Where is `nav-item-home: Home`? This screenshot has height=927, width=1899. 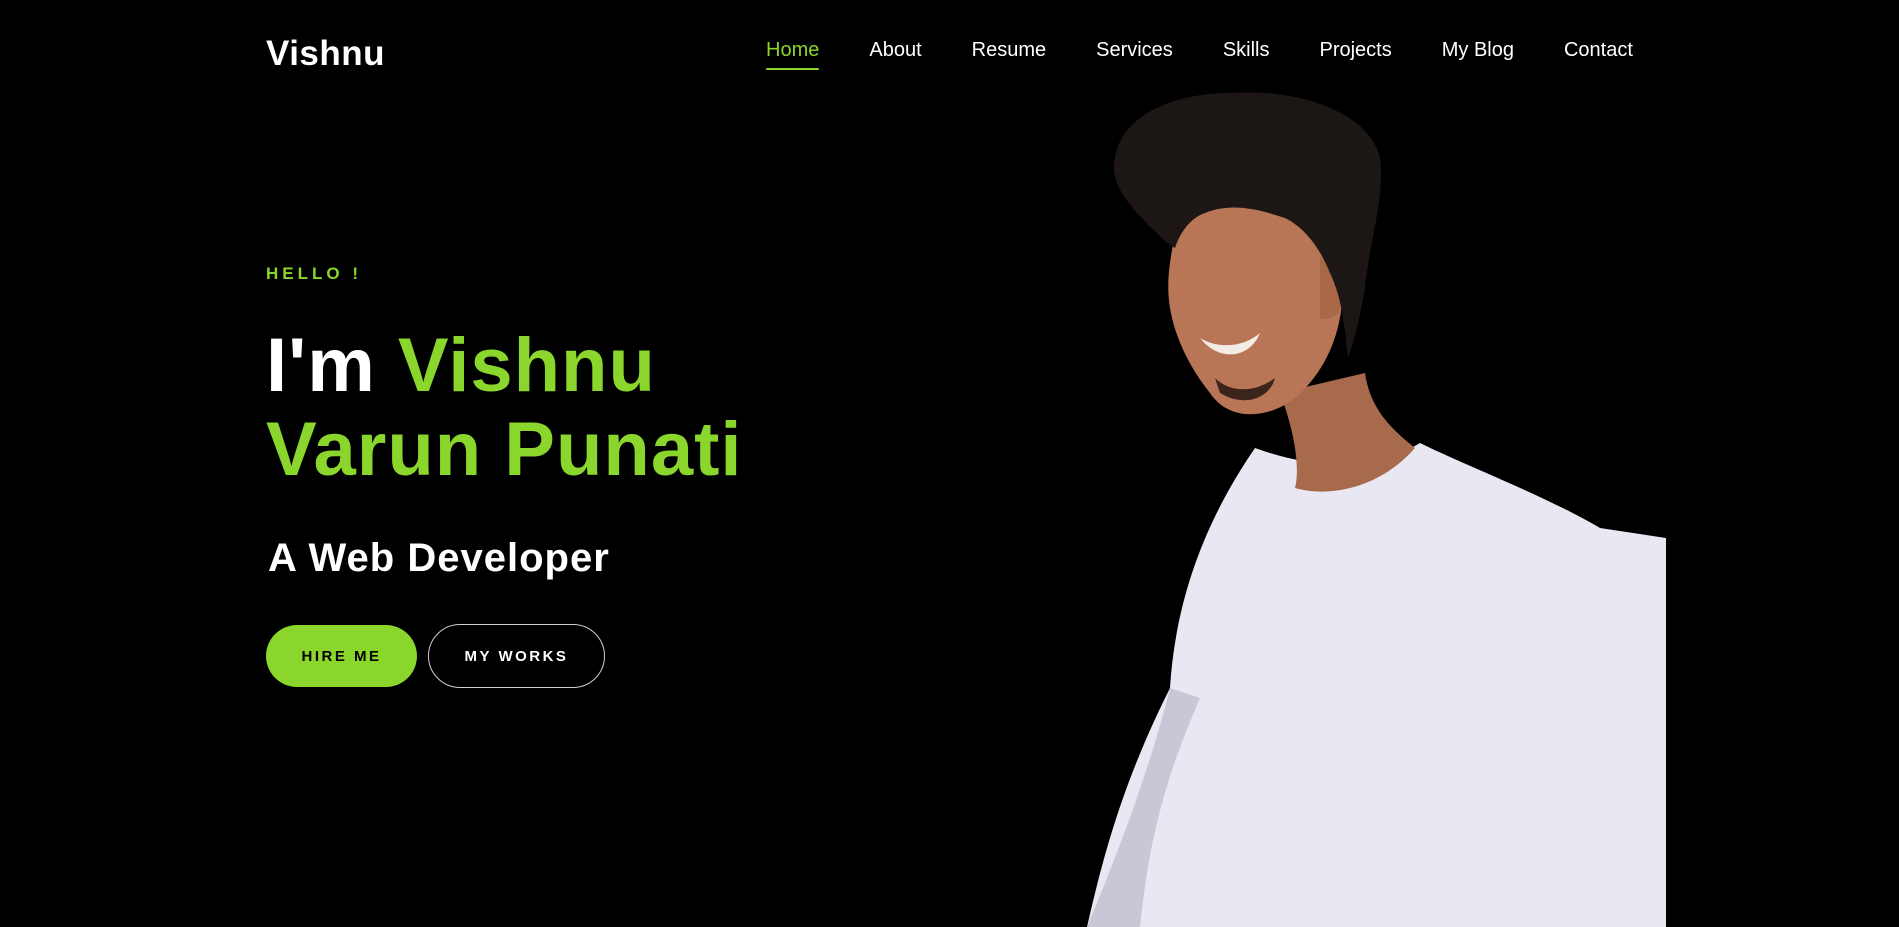 nav-item-home: Home is located at coordinates (793, 54).